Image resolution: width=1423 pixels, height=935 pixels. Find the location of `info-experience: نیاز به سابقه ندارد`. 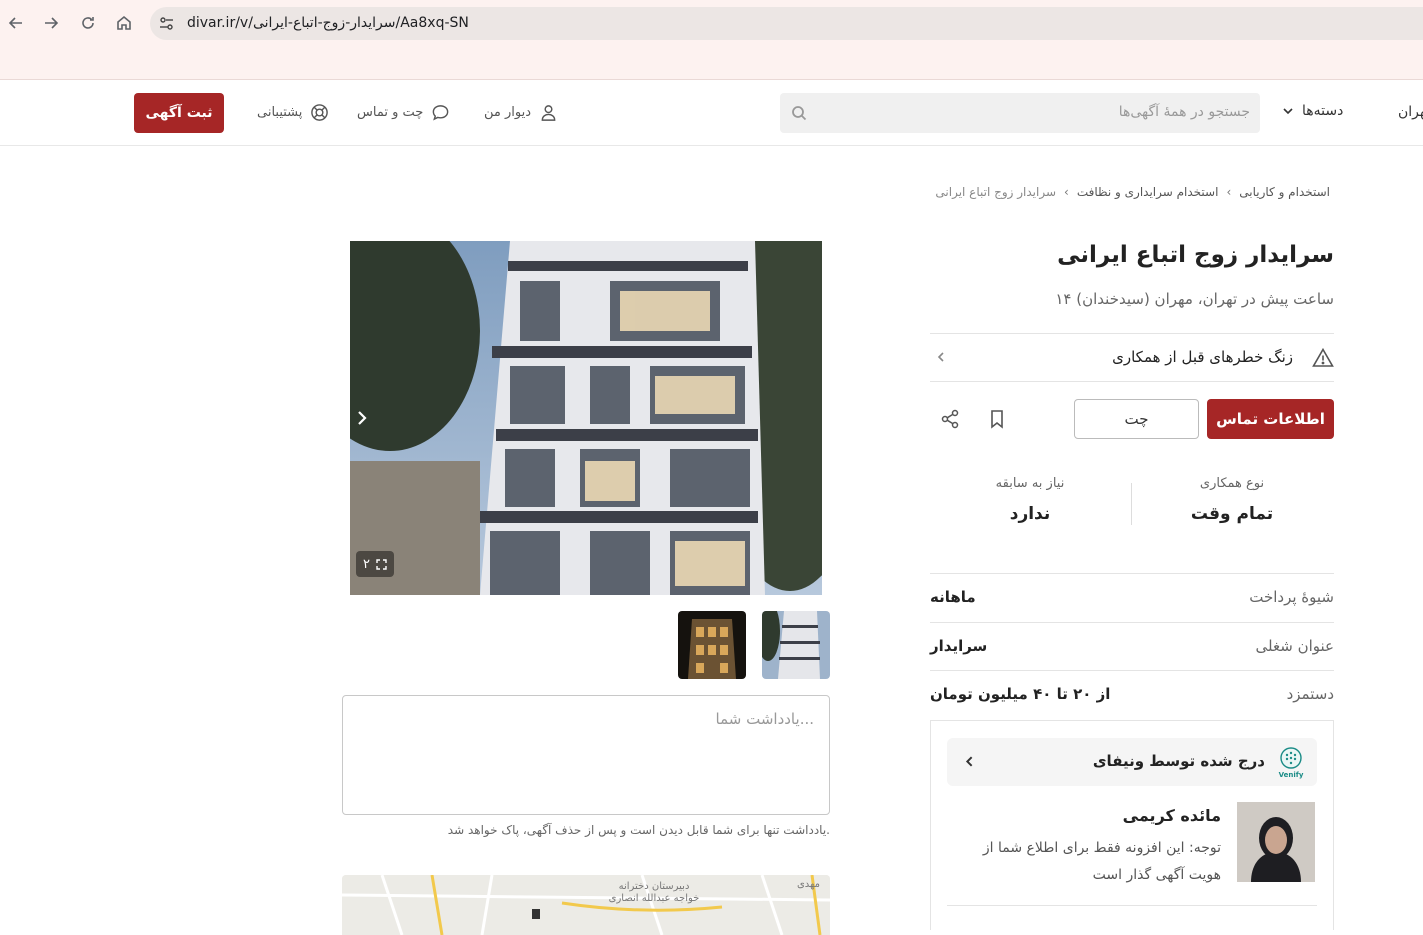

info-experience: نیاز به سابقه ندارد is located at coordinates (1030, 500).